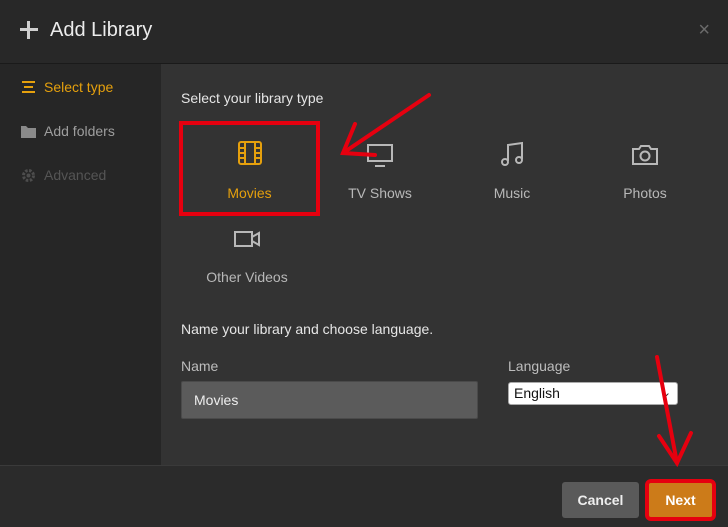 Image resolution: width=728 pixels, height=527 pixels. What do you see at coordinates (512, 193) in the screenshot?
I see `type-label: Music` at bounding box center [512, 193].